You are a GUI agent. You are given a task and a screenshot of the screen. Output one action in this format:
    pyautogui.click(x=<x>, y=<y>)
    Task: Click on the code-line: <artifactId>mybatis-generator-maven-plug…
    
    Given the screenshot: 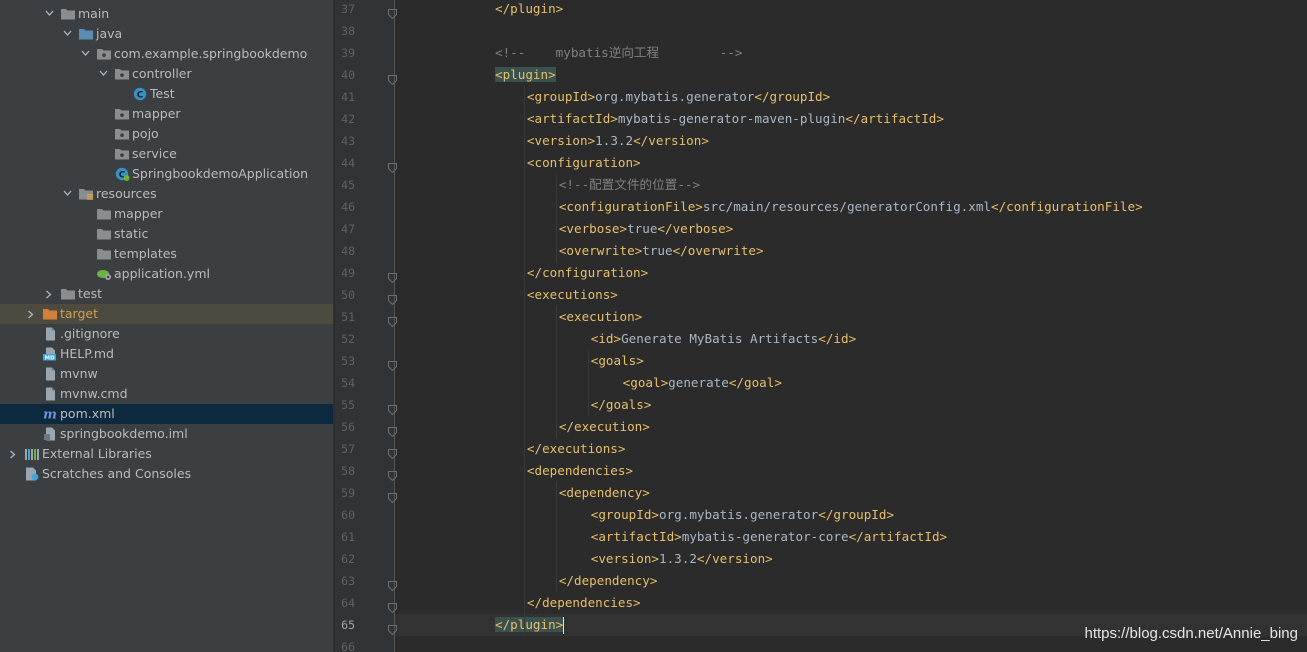 What is the action you would take?
    pyautogui.click(x=851, y=119)
    